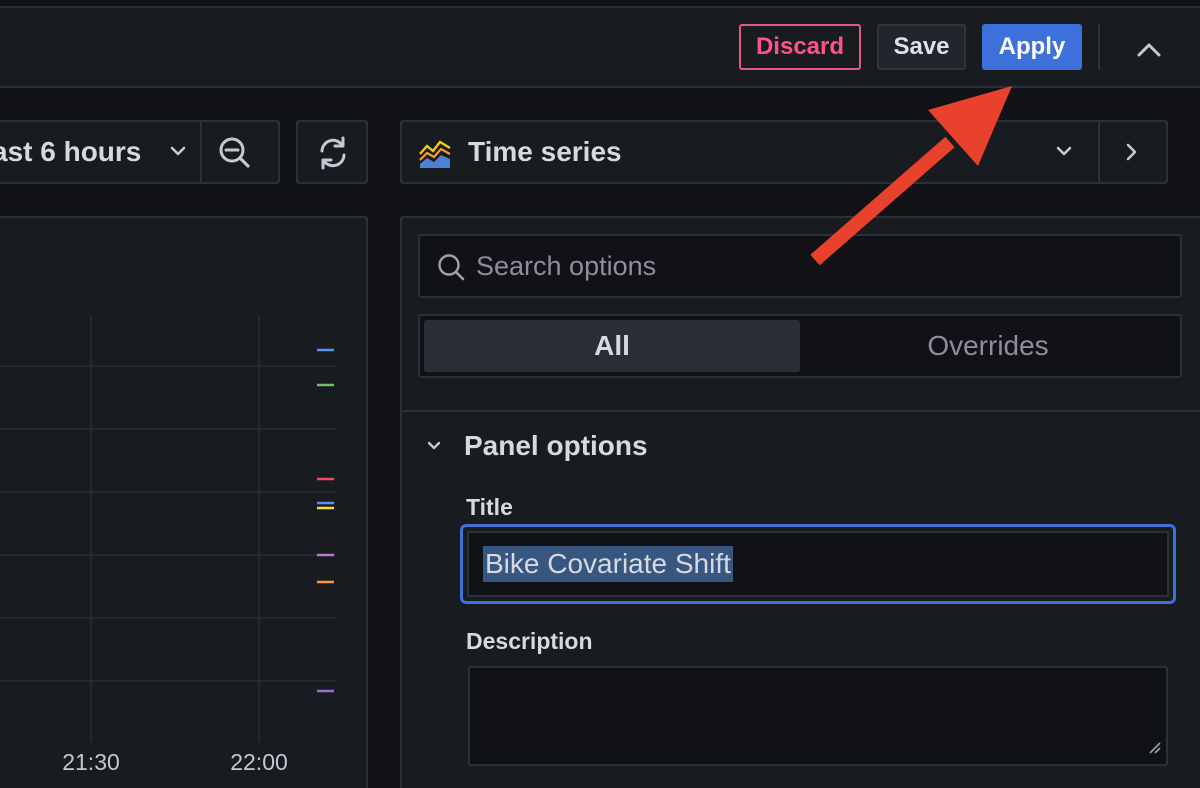  I want to click on chevron-up-icon, so click(1149, 50).